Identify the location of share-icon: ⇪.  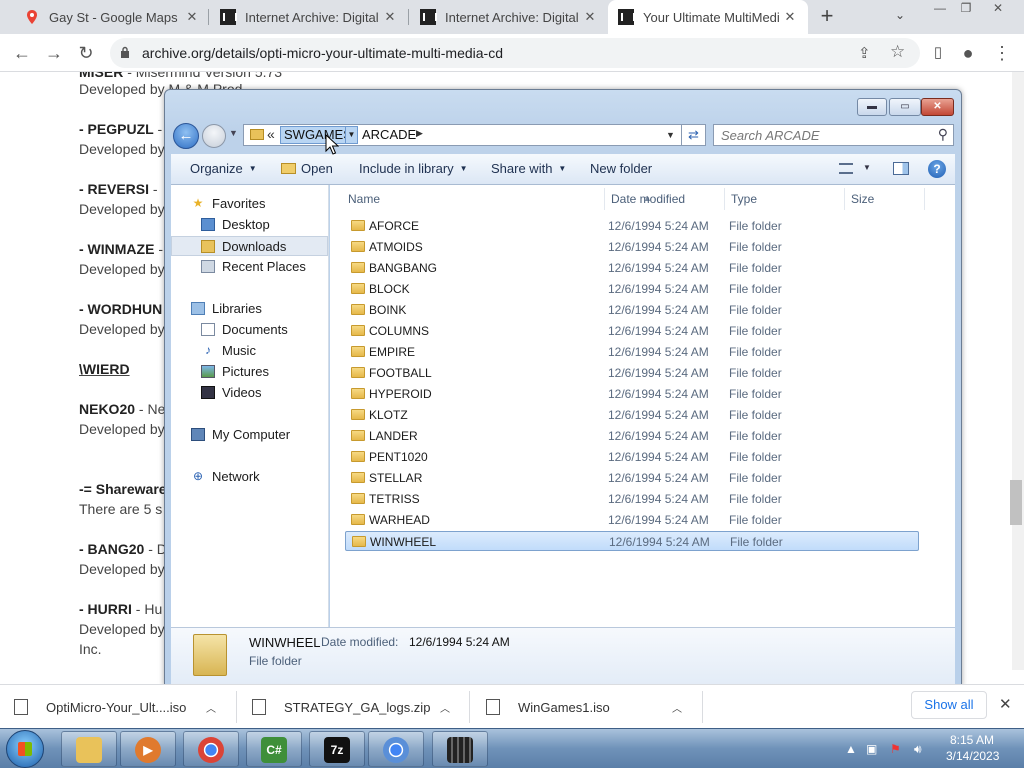
(864, 53).